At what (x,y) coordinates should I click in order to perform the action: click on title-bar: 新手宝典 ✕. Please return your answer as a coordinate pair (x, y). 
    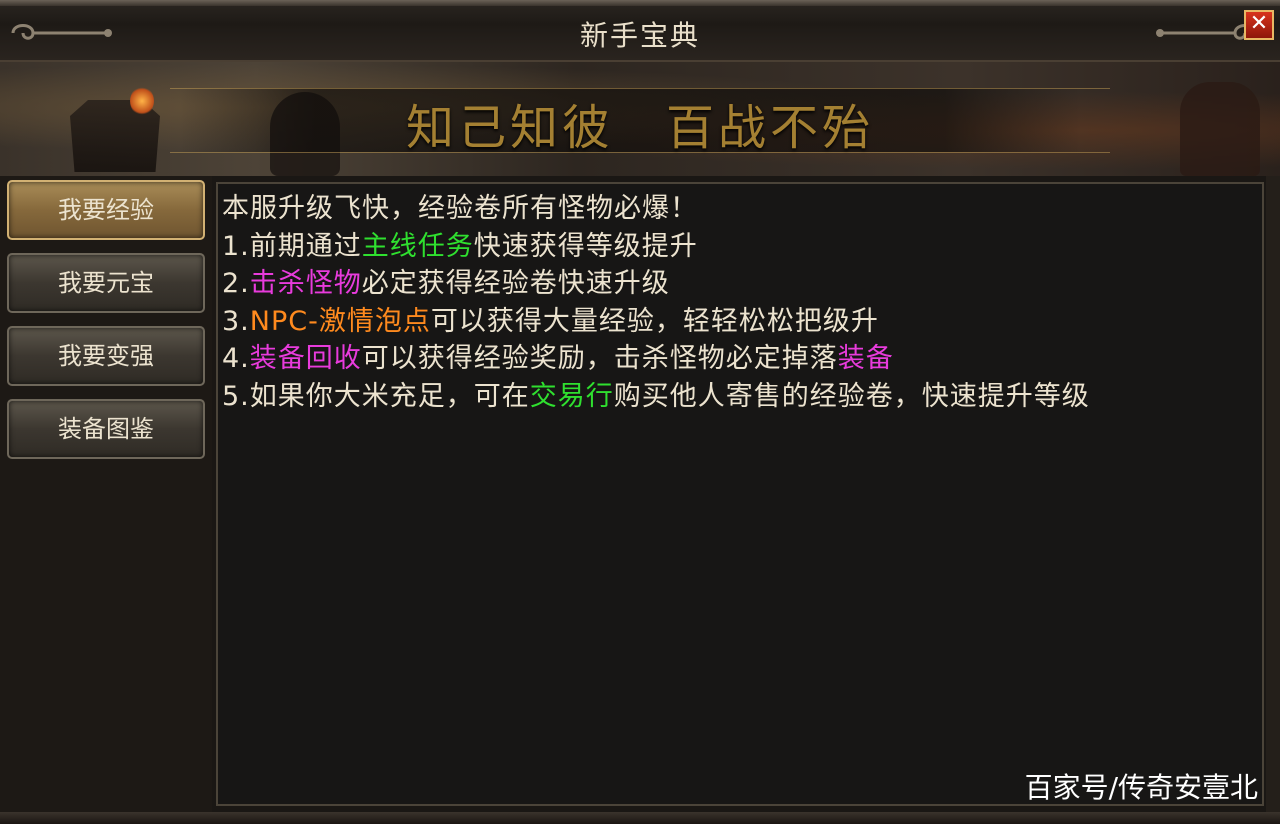
    Looking at the image, I should click on (640, 31).